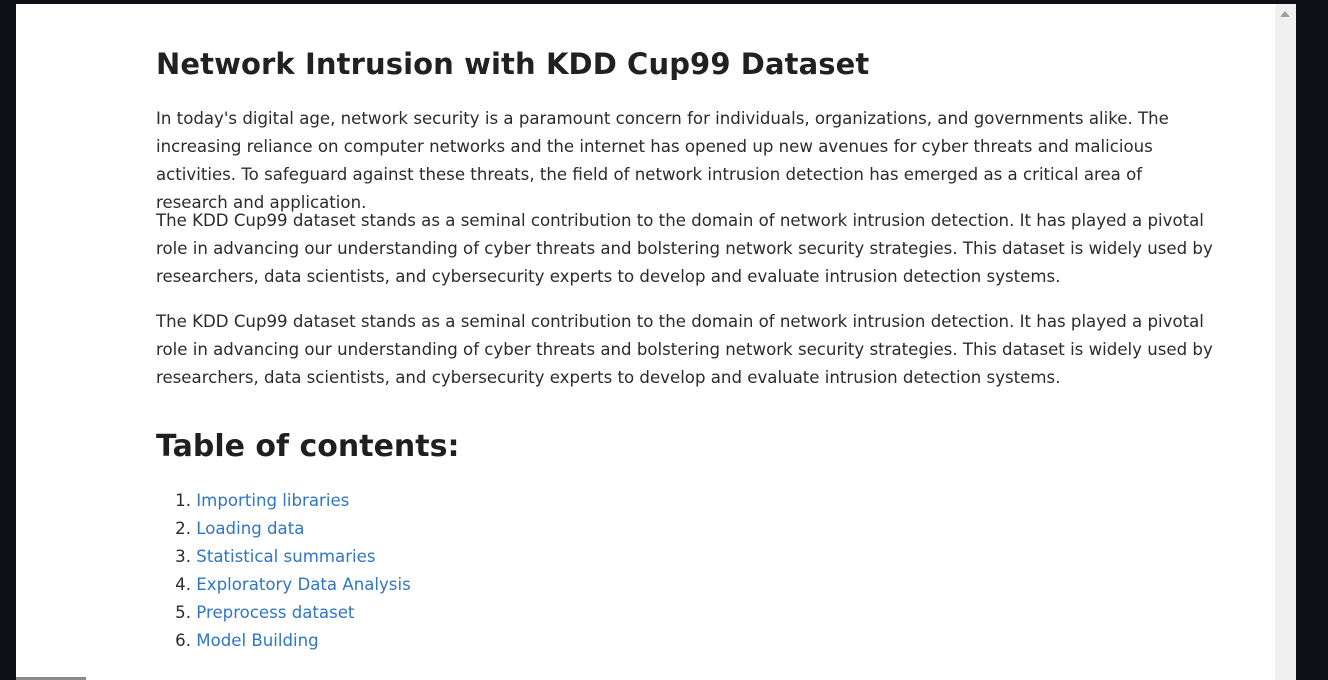  I want to click on toc-item: 1. Importing libraries, so click(283, 501).